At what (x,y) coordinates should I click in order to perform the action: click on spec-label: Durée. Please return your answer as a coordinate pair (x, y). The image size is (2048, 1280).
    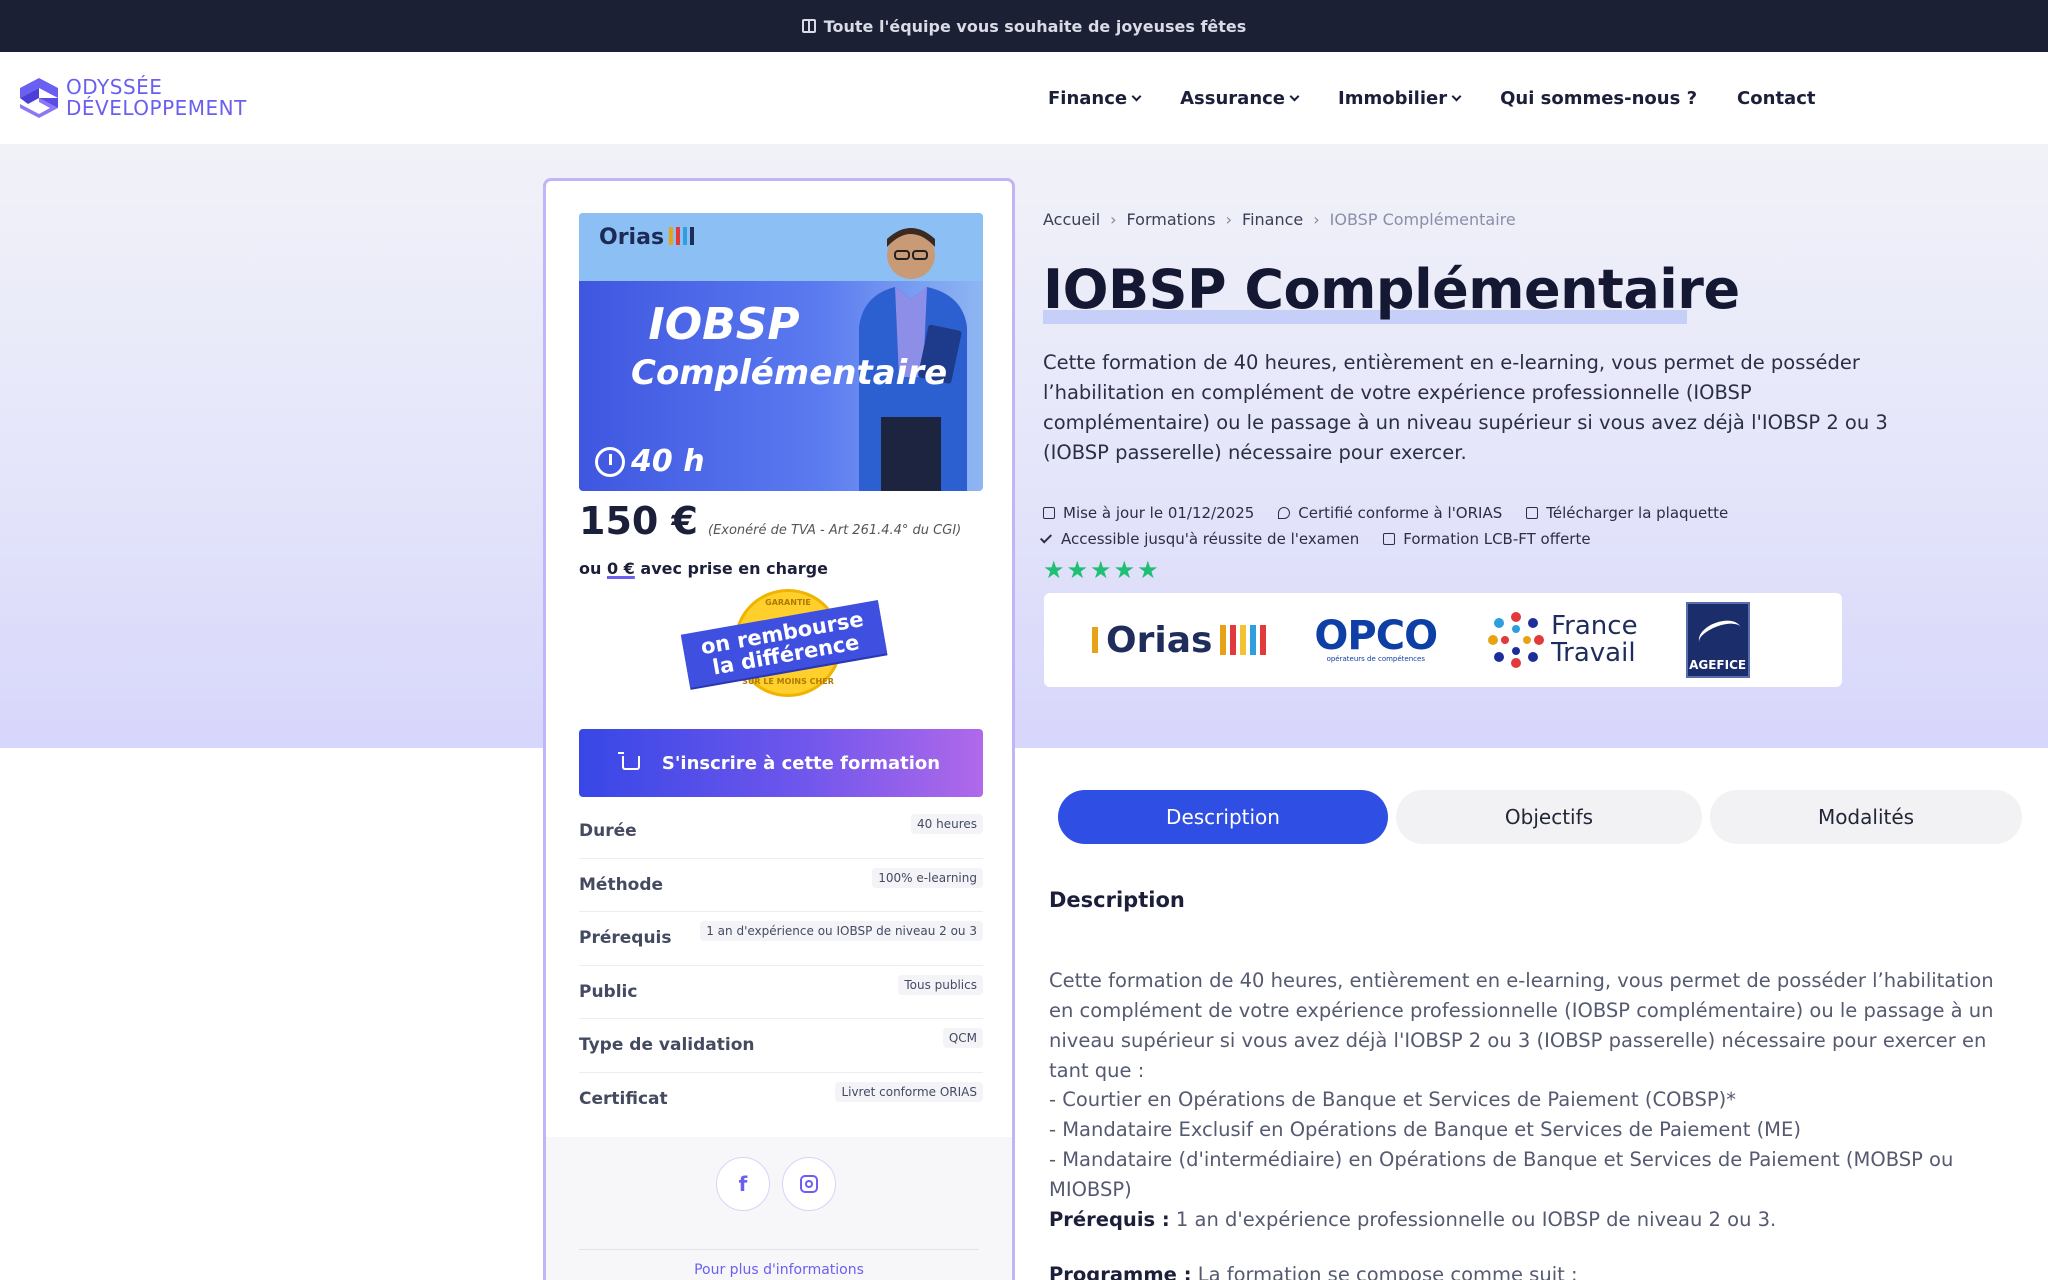
    Looking at the image, I should click on (608, 831).